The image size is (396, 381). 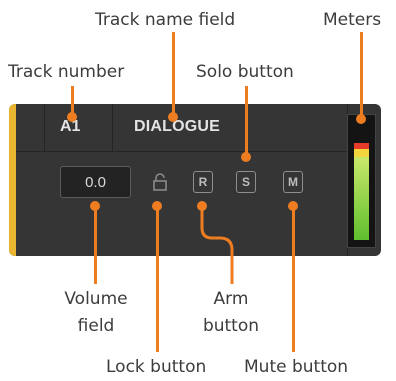 I want to click on lock-icon, so click(x=160, y=182).